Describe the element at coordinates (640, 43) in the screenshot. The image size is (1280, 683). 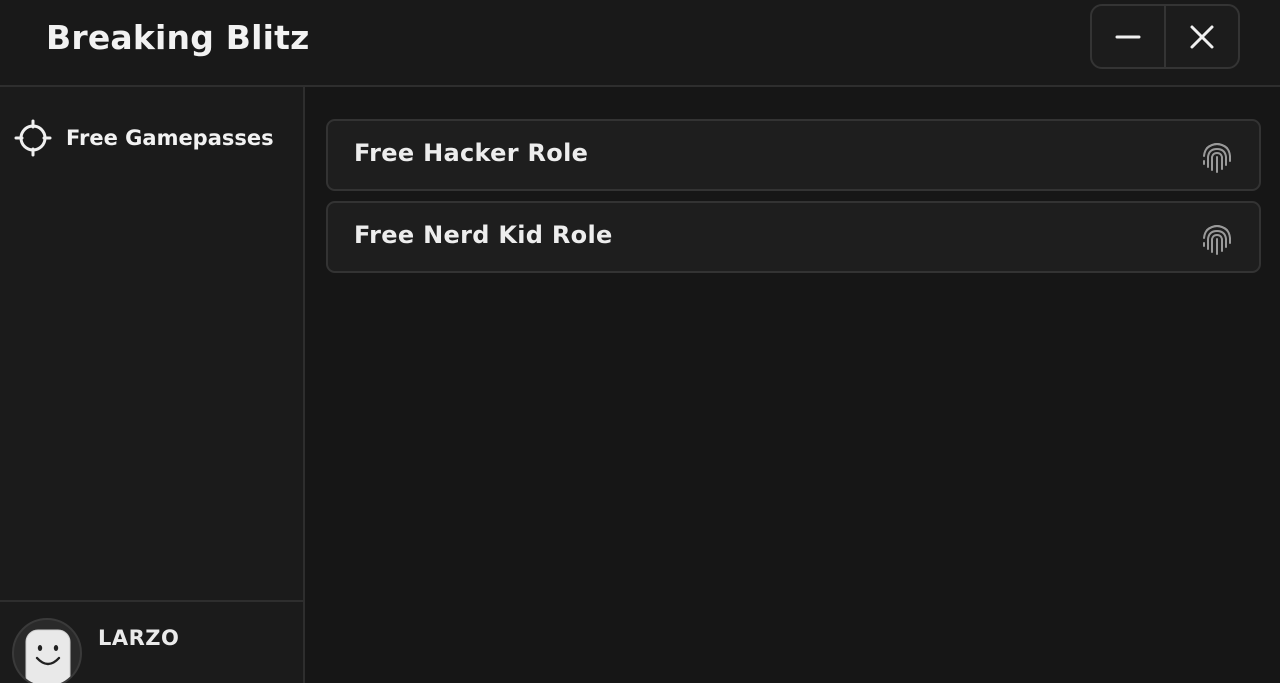
I see `title-bar: Breaking Blitz` at that location.